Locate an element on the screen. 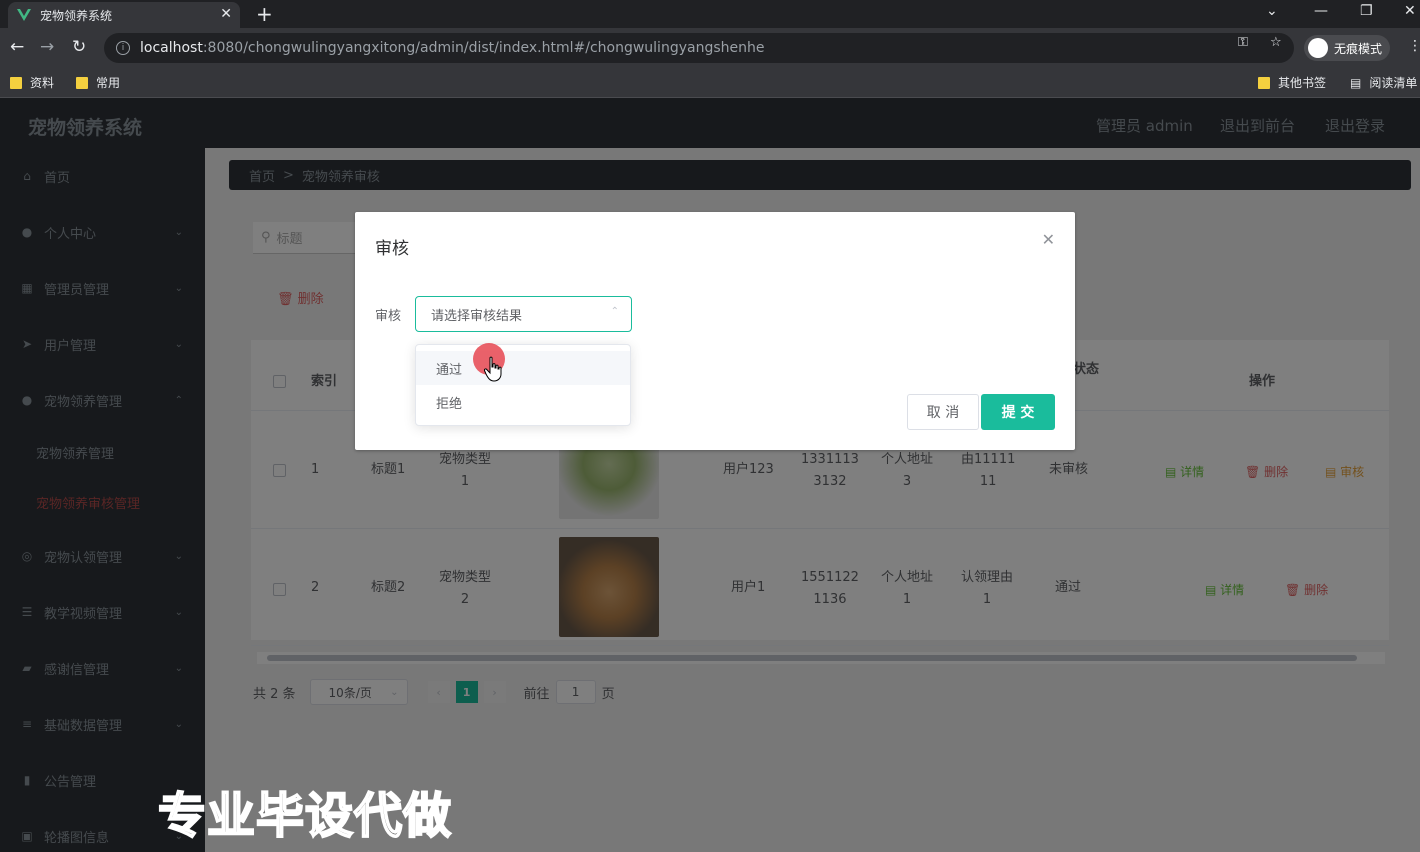 This screenshot has height=852, width=1420. bookmark-label: 常用 is located at coordinates (108, 83).